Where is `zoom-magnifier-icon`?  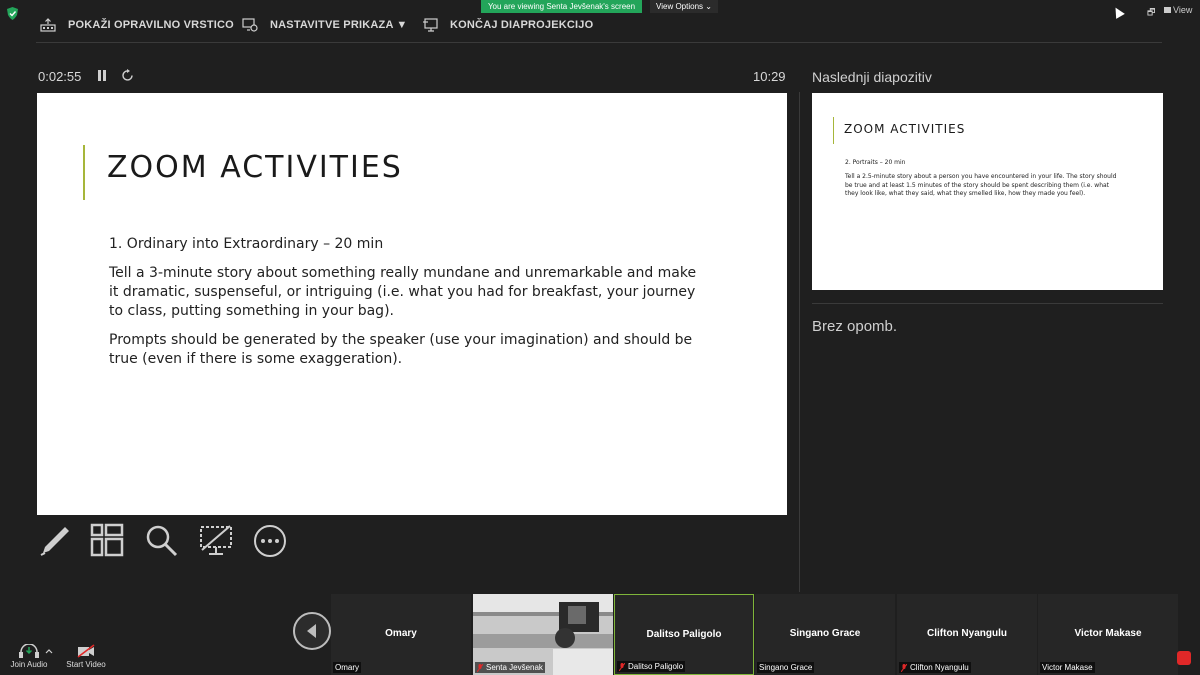
zoom-magnifier-icon is located at coordinates (162, 541).